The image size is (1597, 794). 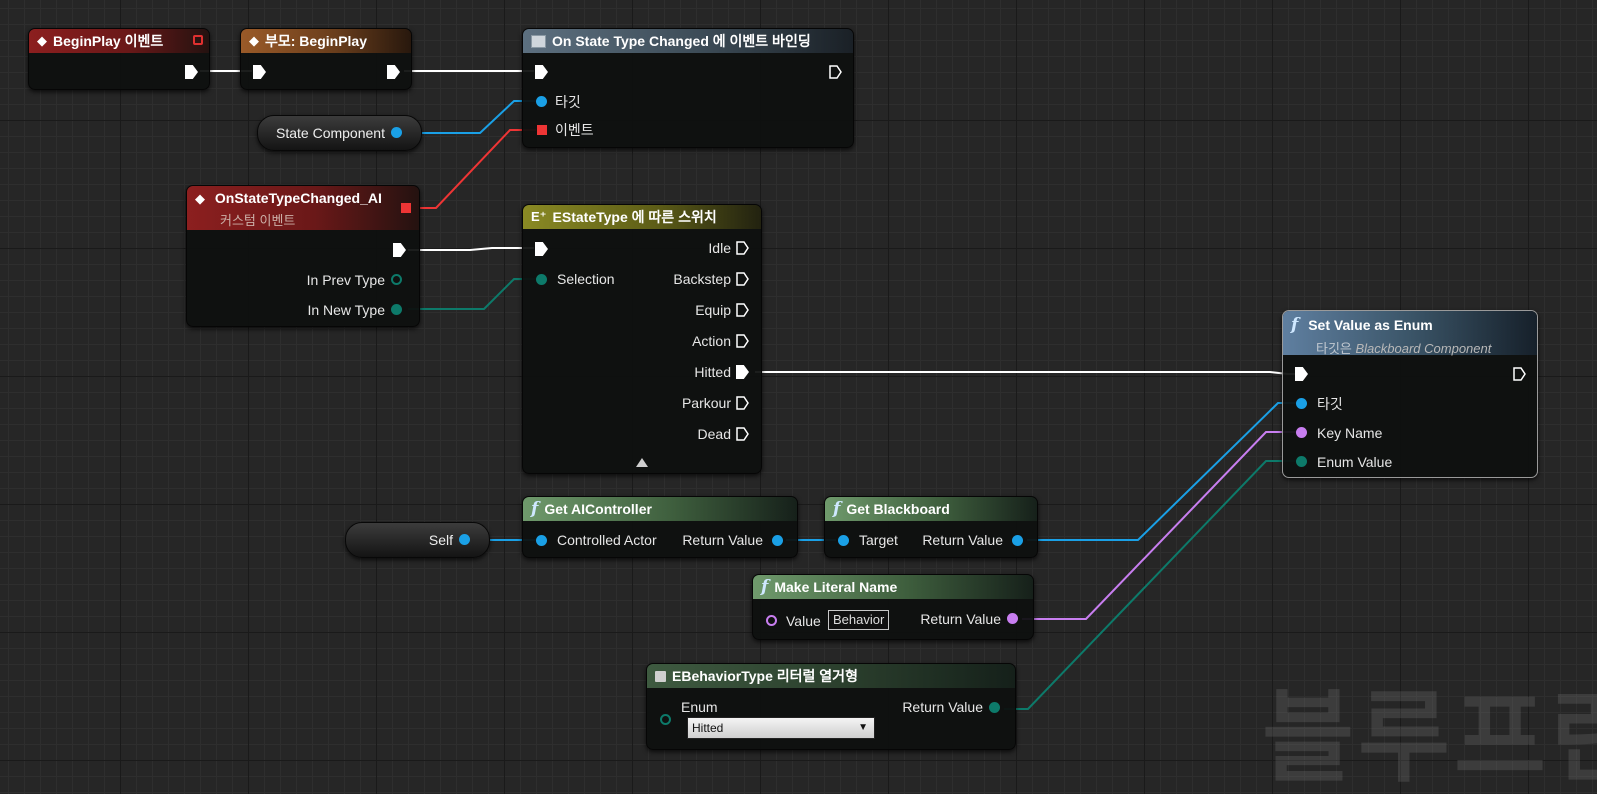 I want to click on switch-output-hitted-label: Hitted, so click(x=712, y=372).